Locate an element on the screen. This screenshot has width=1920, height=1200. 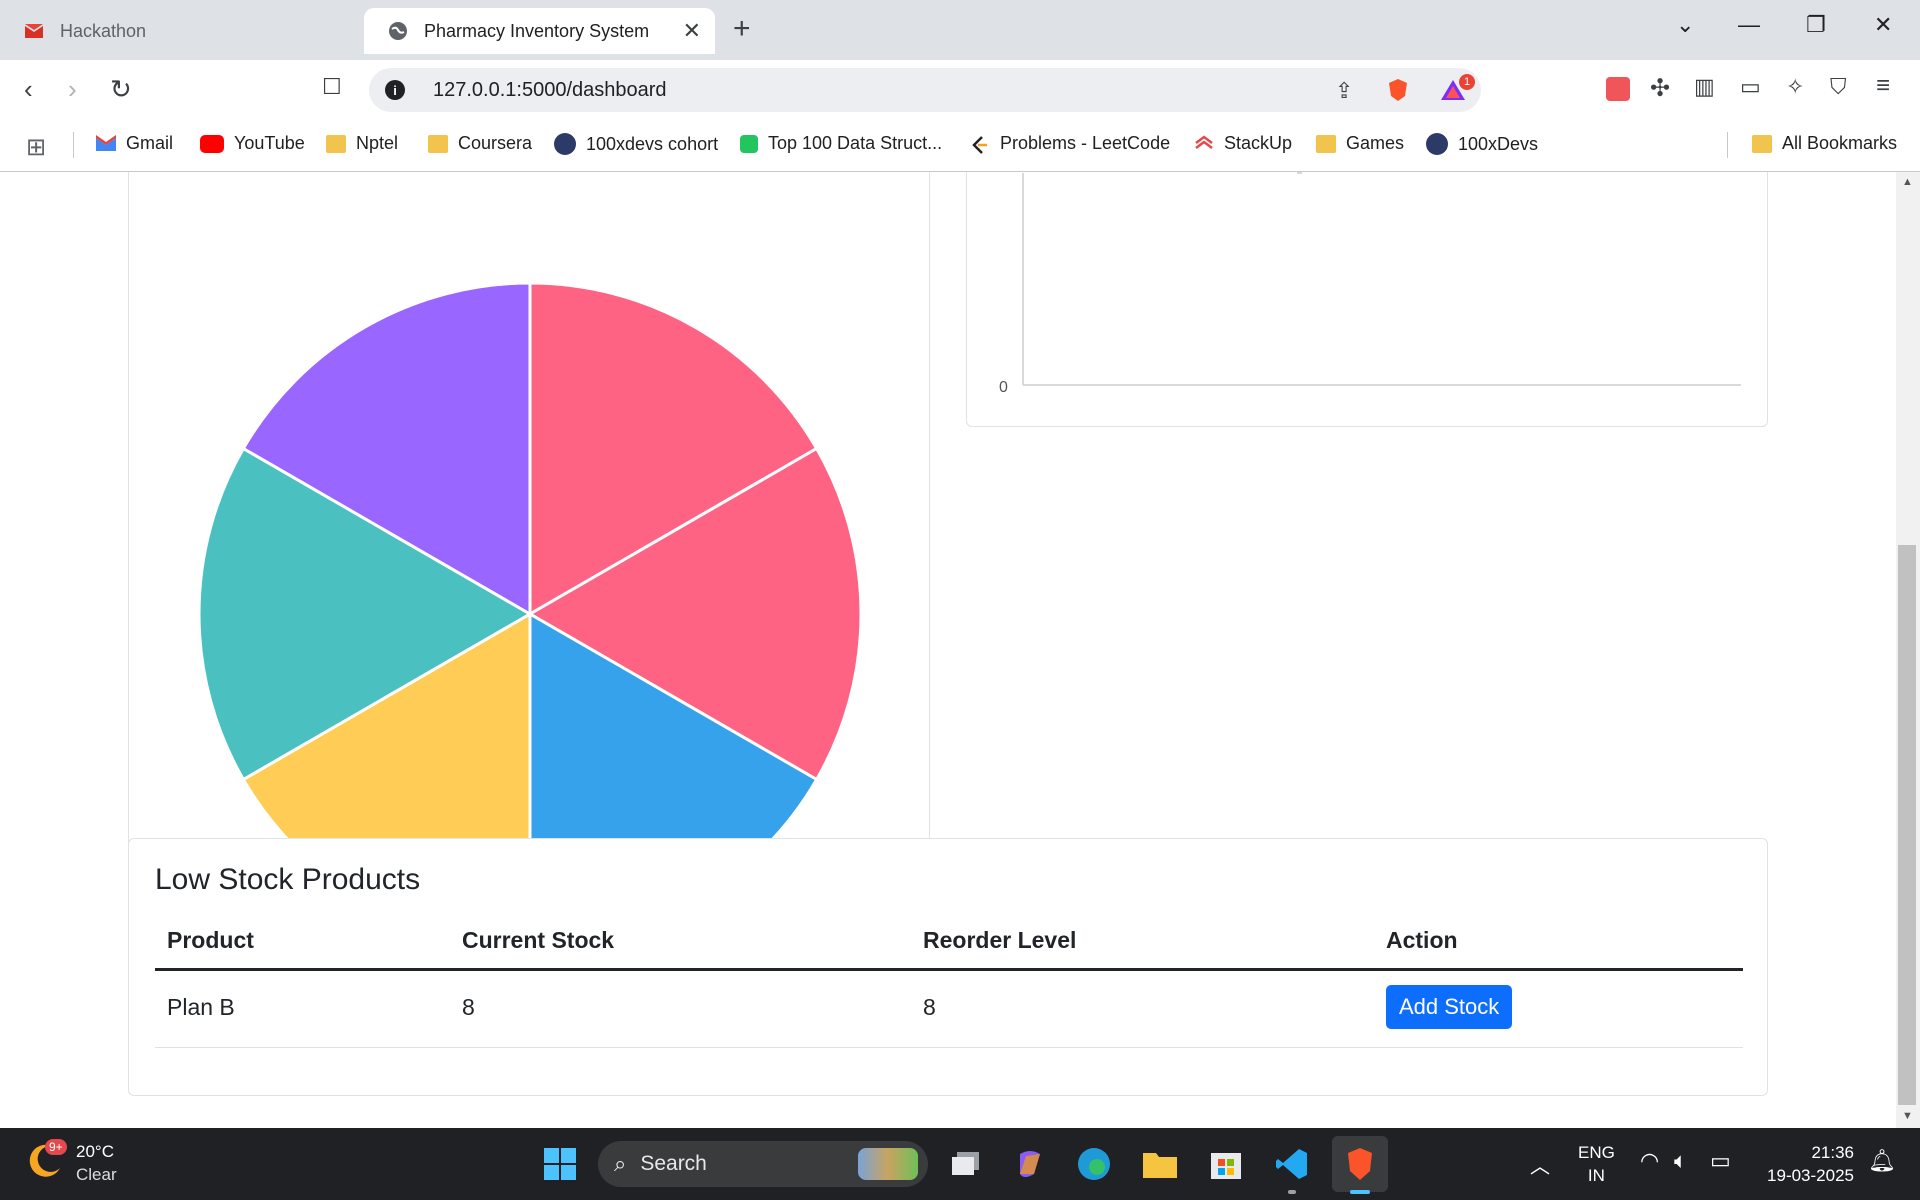
y-tick-zero: 0 is located at coordinates (1003, 387).